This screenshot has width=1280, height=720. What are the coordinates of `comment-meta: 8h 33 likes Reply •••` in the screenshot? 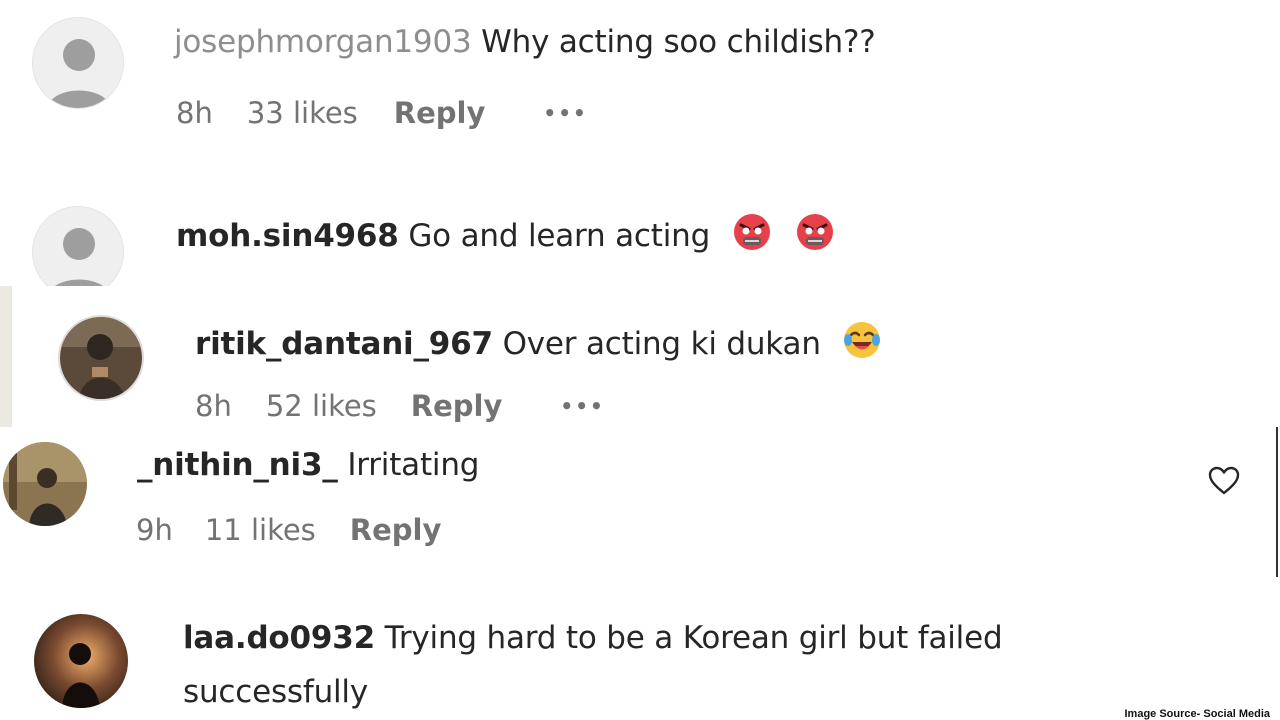 It's located at (382, 113).